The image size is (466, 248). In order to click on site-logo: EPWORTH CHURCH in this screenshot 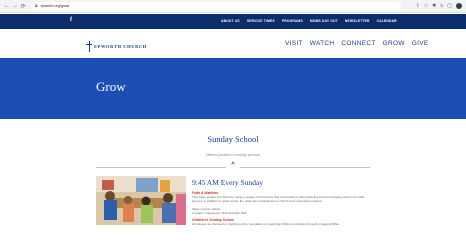, I will do `click(116, 46)`.